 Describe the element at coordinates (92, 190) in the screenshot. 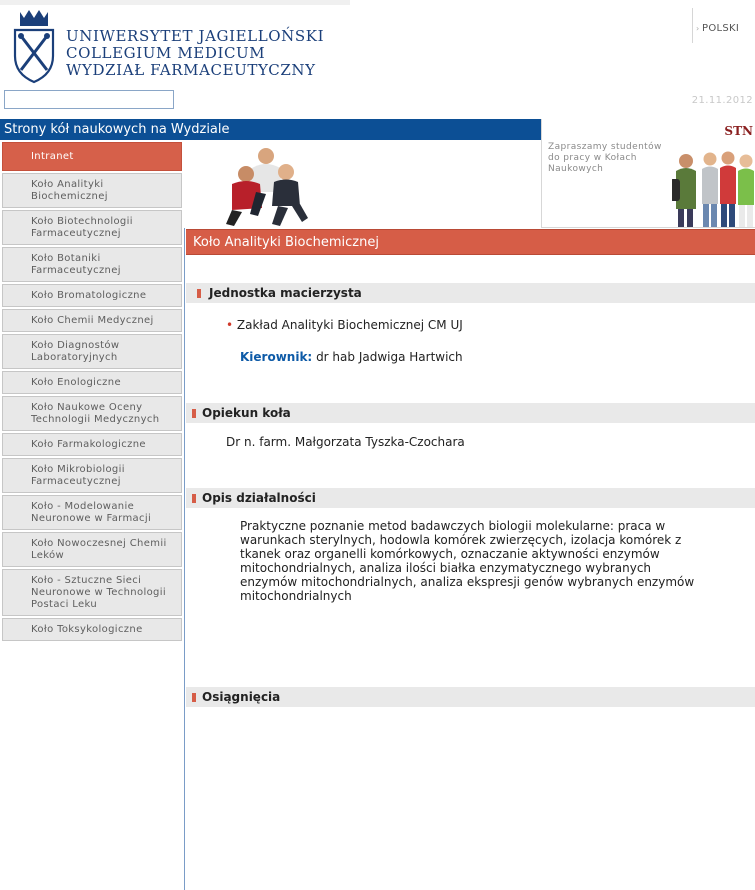

I see `sidebar-item-analityki-biochemicznej: Koło Analityki Biochemicznej` at that location.